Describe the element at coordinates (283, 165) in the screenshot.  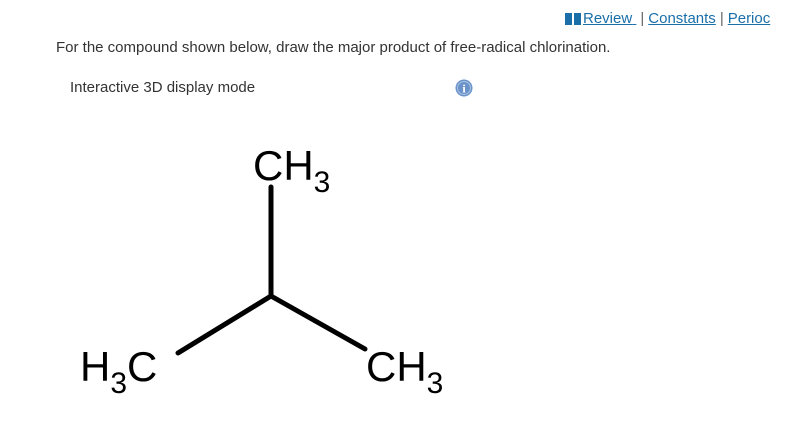
I see `methyl-top-main: CH` at that location.